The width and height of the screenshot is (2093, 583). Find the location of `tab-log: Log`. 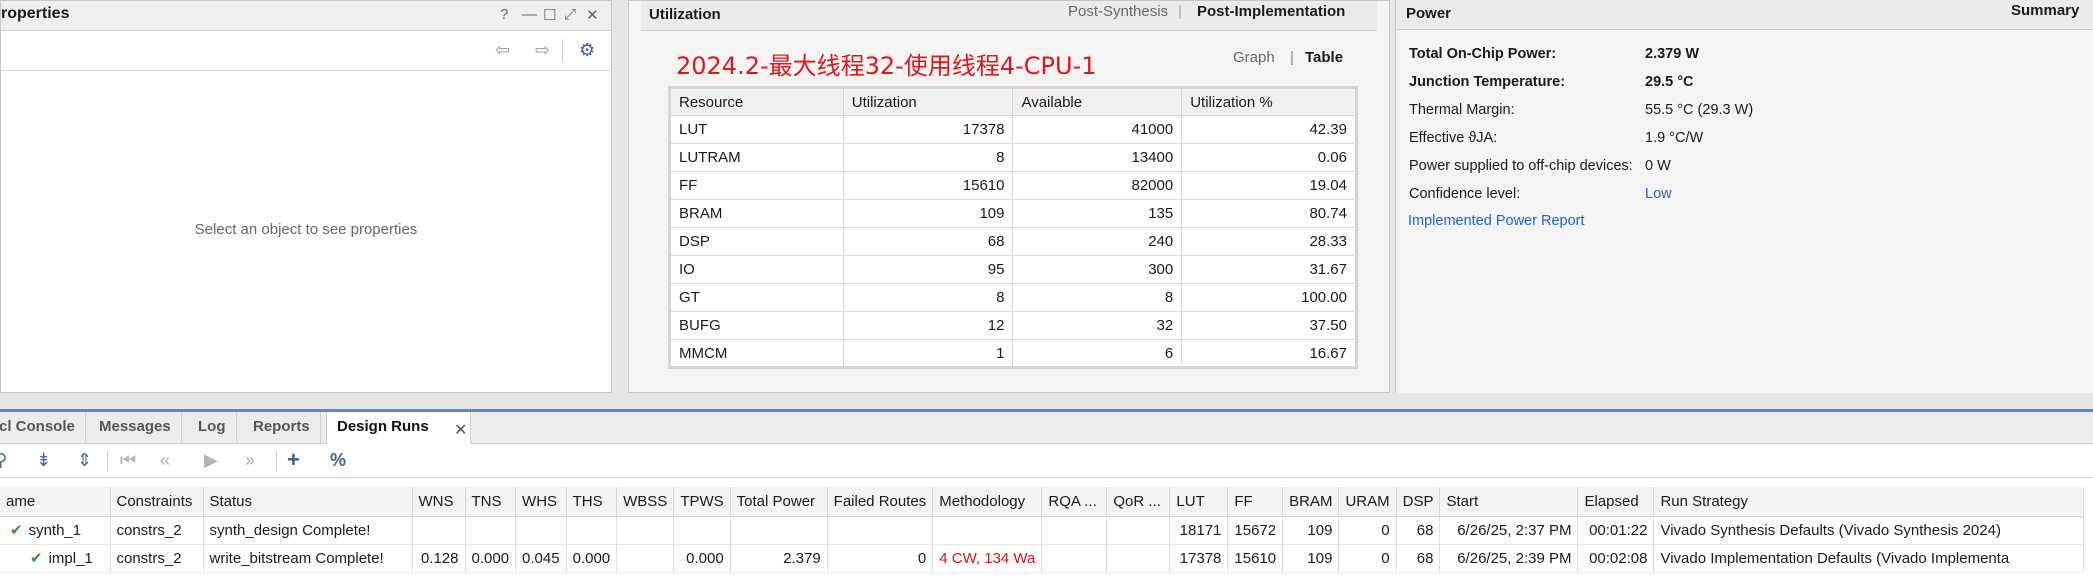

tab-log: Log is located at coordinates (212, 428).